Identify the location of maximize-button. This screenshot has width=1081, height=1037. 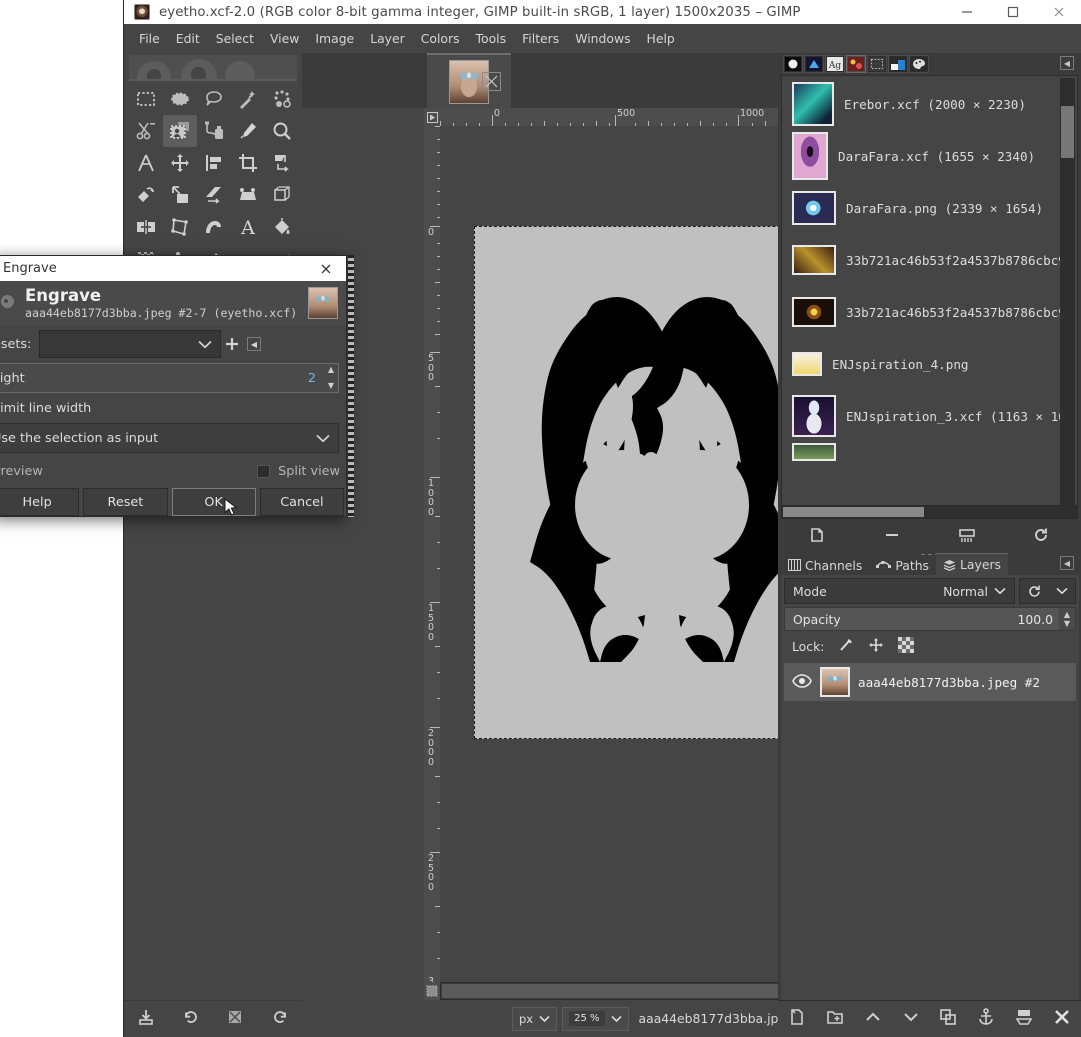
(1013, 12).